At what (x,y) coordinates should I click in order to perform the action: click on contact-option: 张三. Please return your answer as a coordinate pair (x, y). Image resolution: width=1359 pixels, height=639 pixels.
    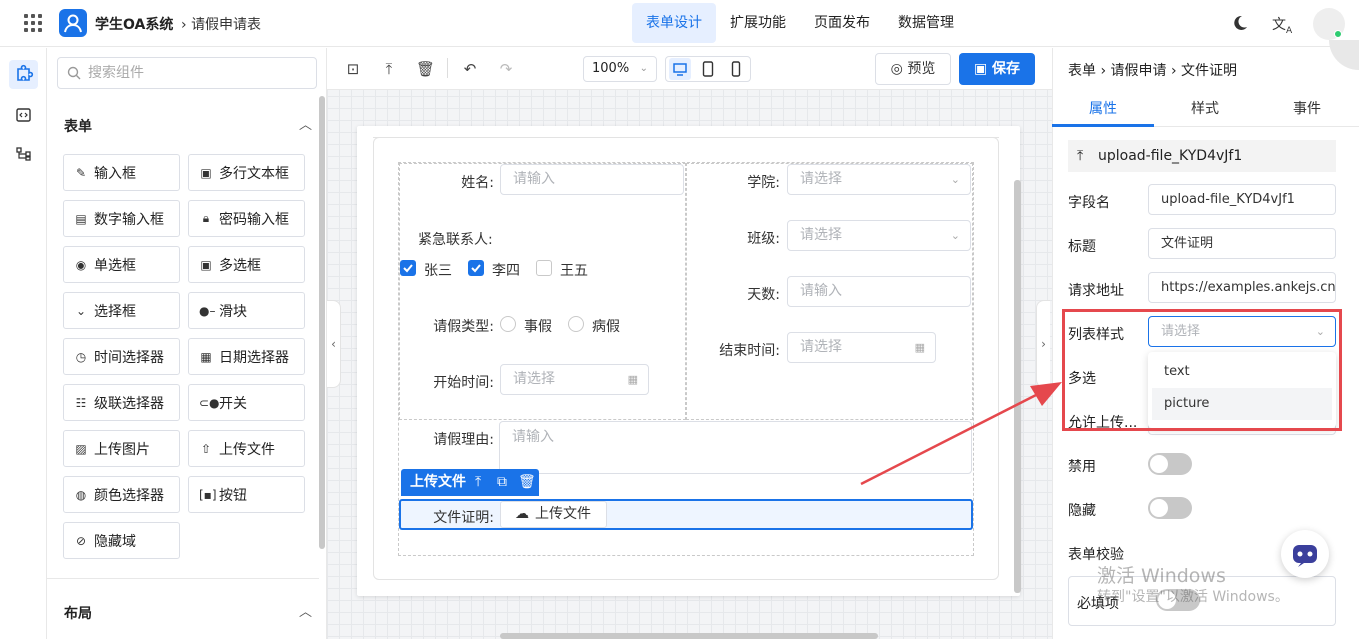
    Looking at the image, I should click on (438, 270).